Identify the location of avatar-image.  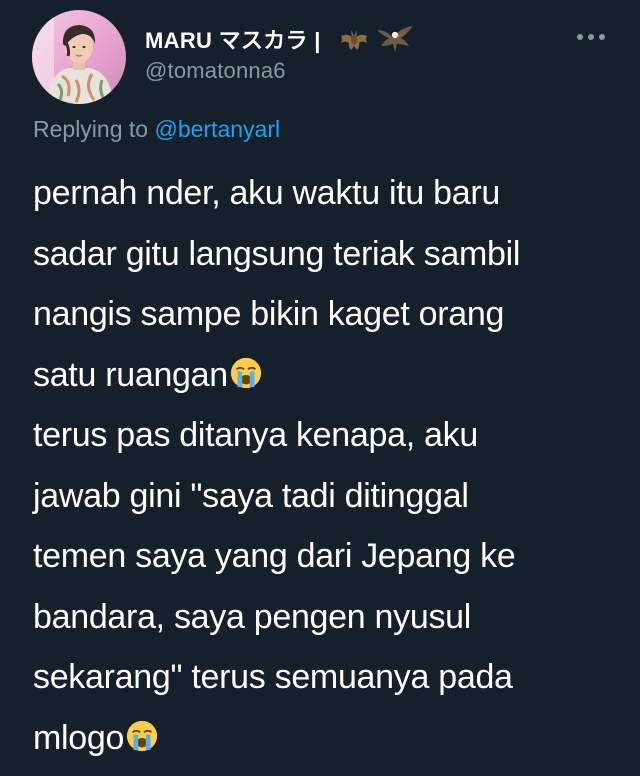
(79, 57).